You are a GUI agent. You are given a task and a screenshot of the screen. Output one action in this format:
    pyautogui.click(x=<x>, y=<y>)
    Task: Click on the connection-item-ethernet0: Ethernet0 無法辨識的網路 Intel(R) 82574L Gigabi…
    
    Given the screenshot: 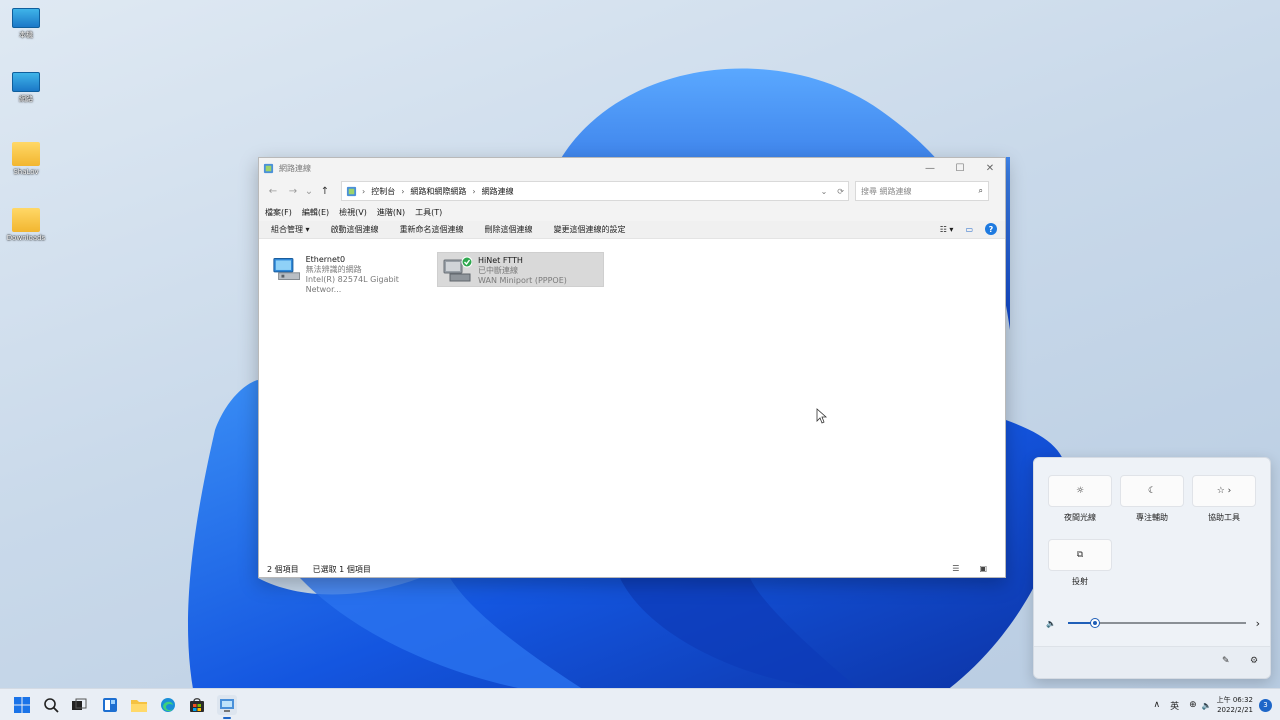 What is the action you would take?
    pyautogui.click(x=351, y=273)
    